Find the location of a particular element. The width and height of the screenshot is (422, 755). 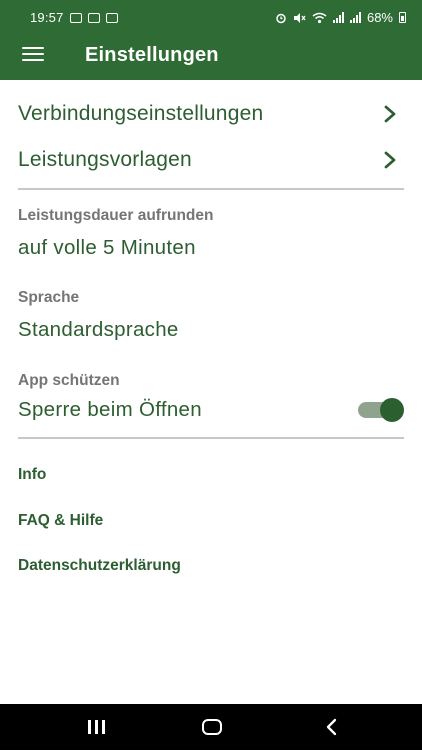

language-value: Standardsprache is located at coordinates (98, 330).